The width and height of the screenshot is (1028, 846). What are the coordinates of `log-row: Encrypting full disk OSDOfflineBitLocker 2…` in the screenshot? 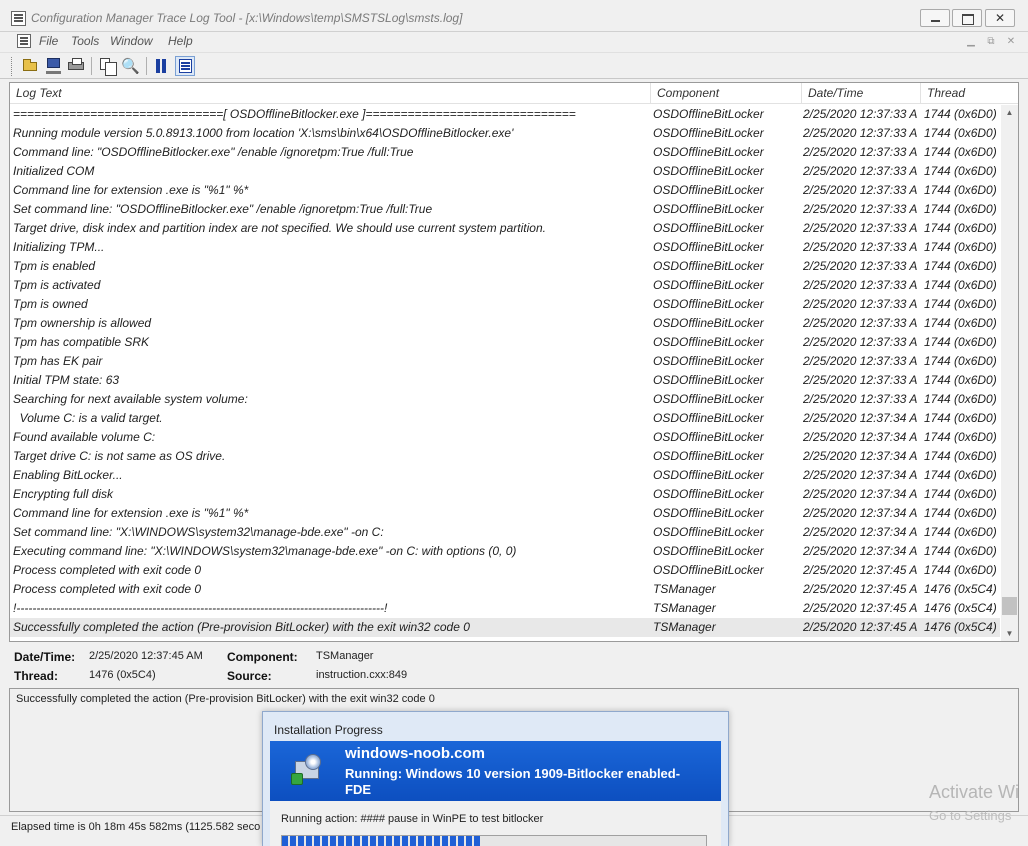 It's located at (505, 494).